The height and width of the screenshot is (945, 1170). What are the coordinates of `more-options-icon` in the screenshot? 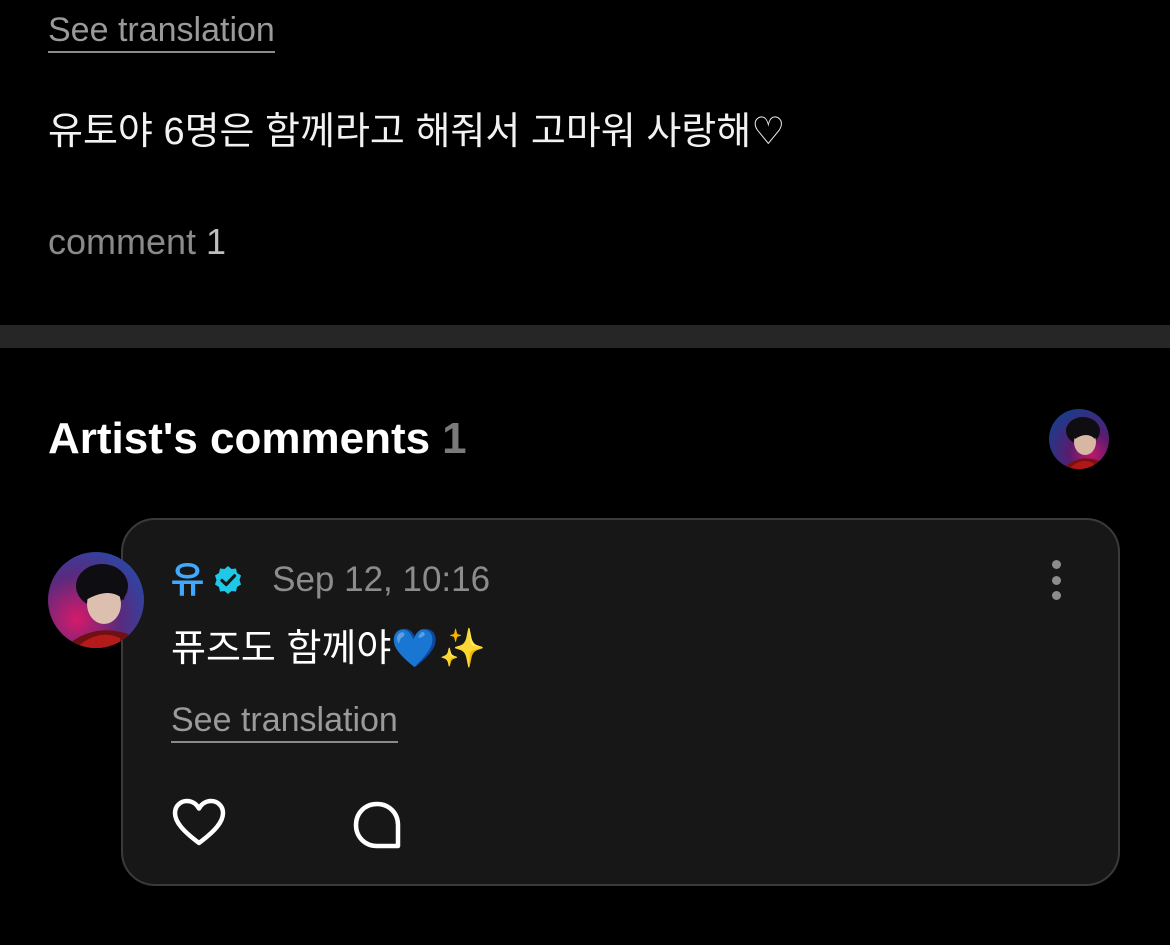 It's located at (1056, 580).